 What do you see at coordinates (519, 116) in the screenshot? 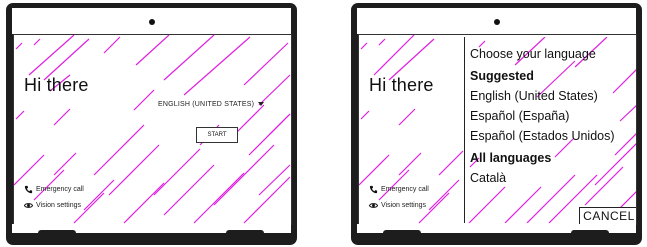
I see `language-option: Español (España)` at bounding box center [519, 116].